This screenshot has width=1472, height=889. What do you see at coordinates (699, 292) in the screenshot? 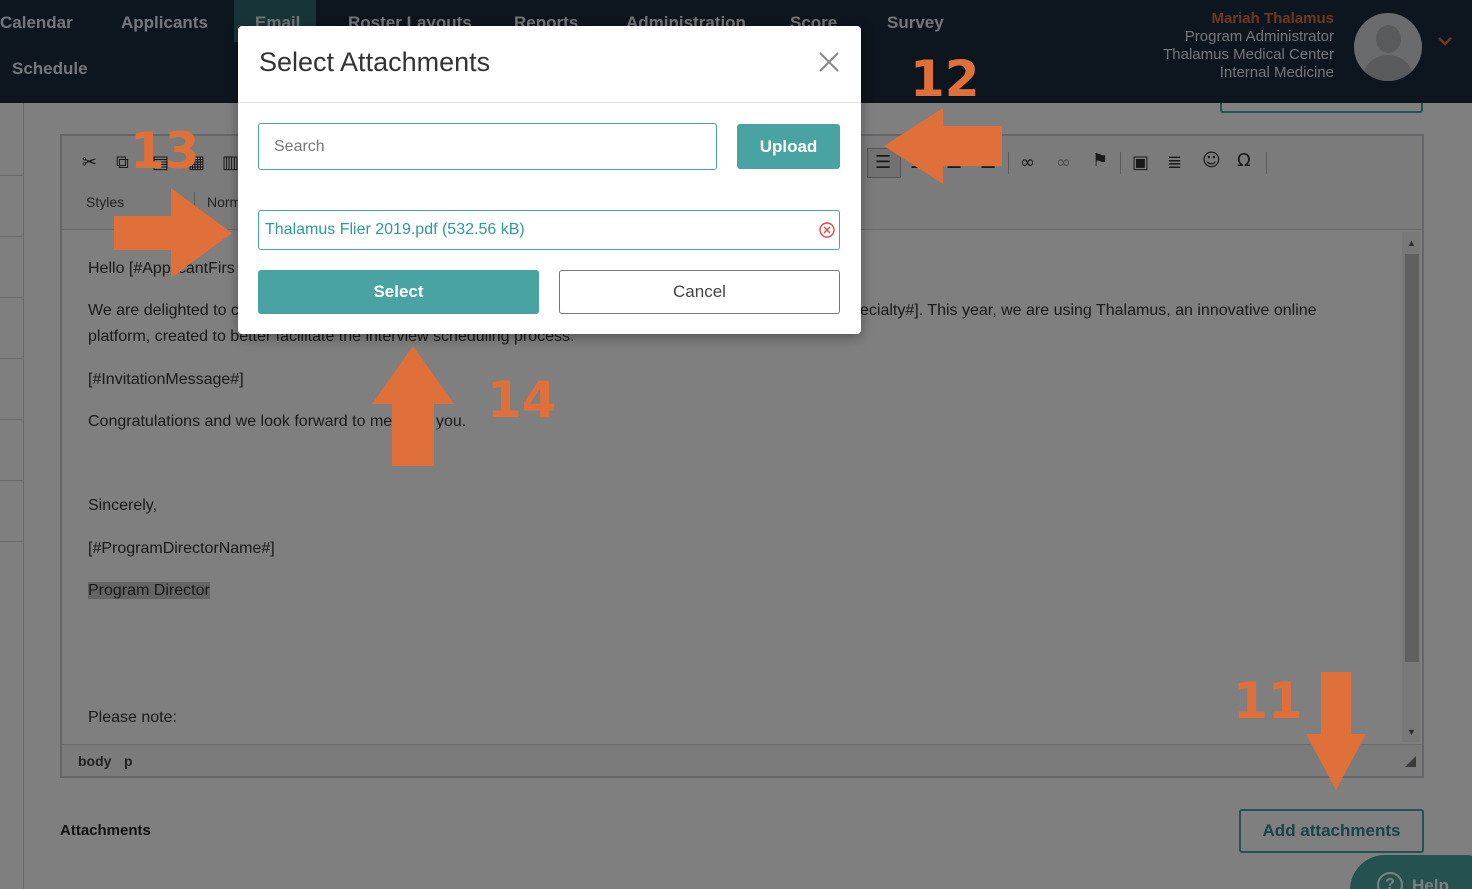
I see `cancel-button: Cancel` at bounding box center [699, 292].